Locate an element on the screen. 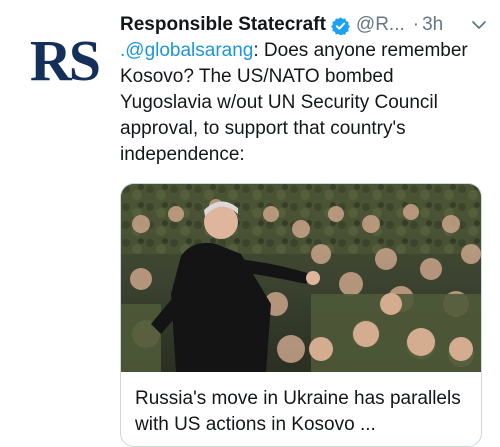  avatar-logo-text: RS is located at coordinates (65, 60).